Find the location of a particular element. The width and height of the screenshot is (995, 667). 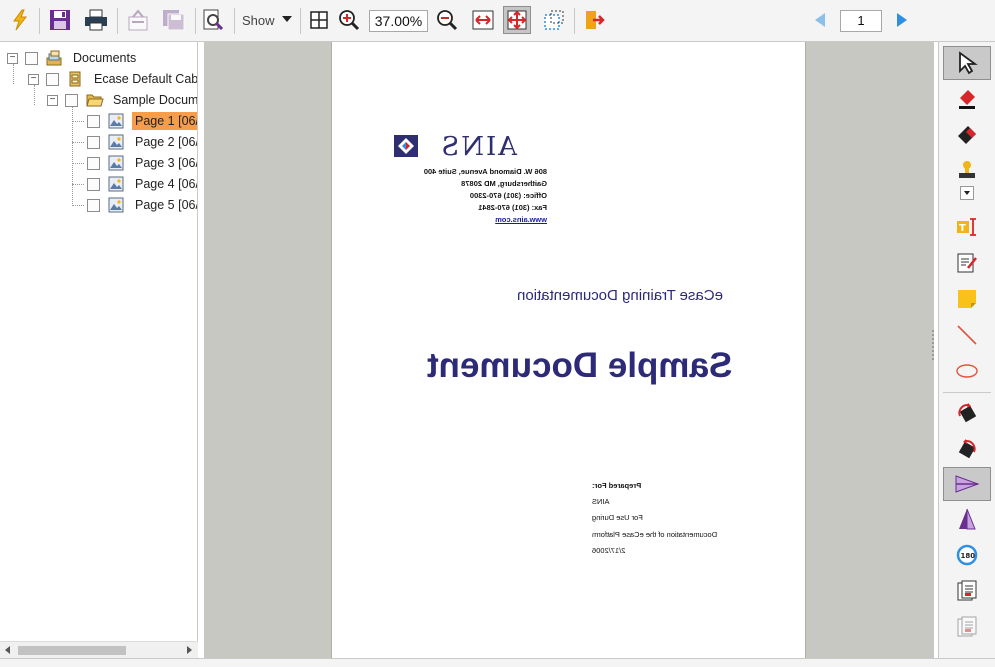

page-delete-icon is located at coordinates (967, 627).